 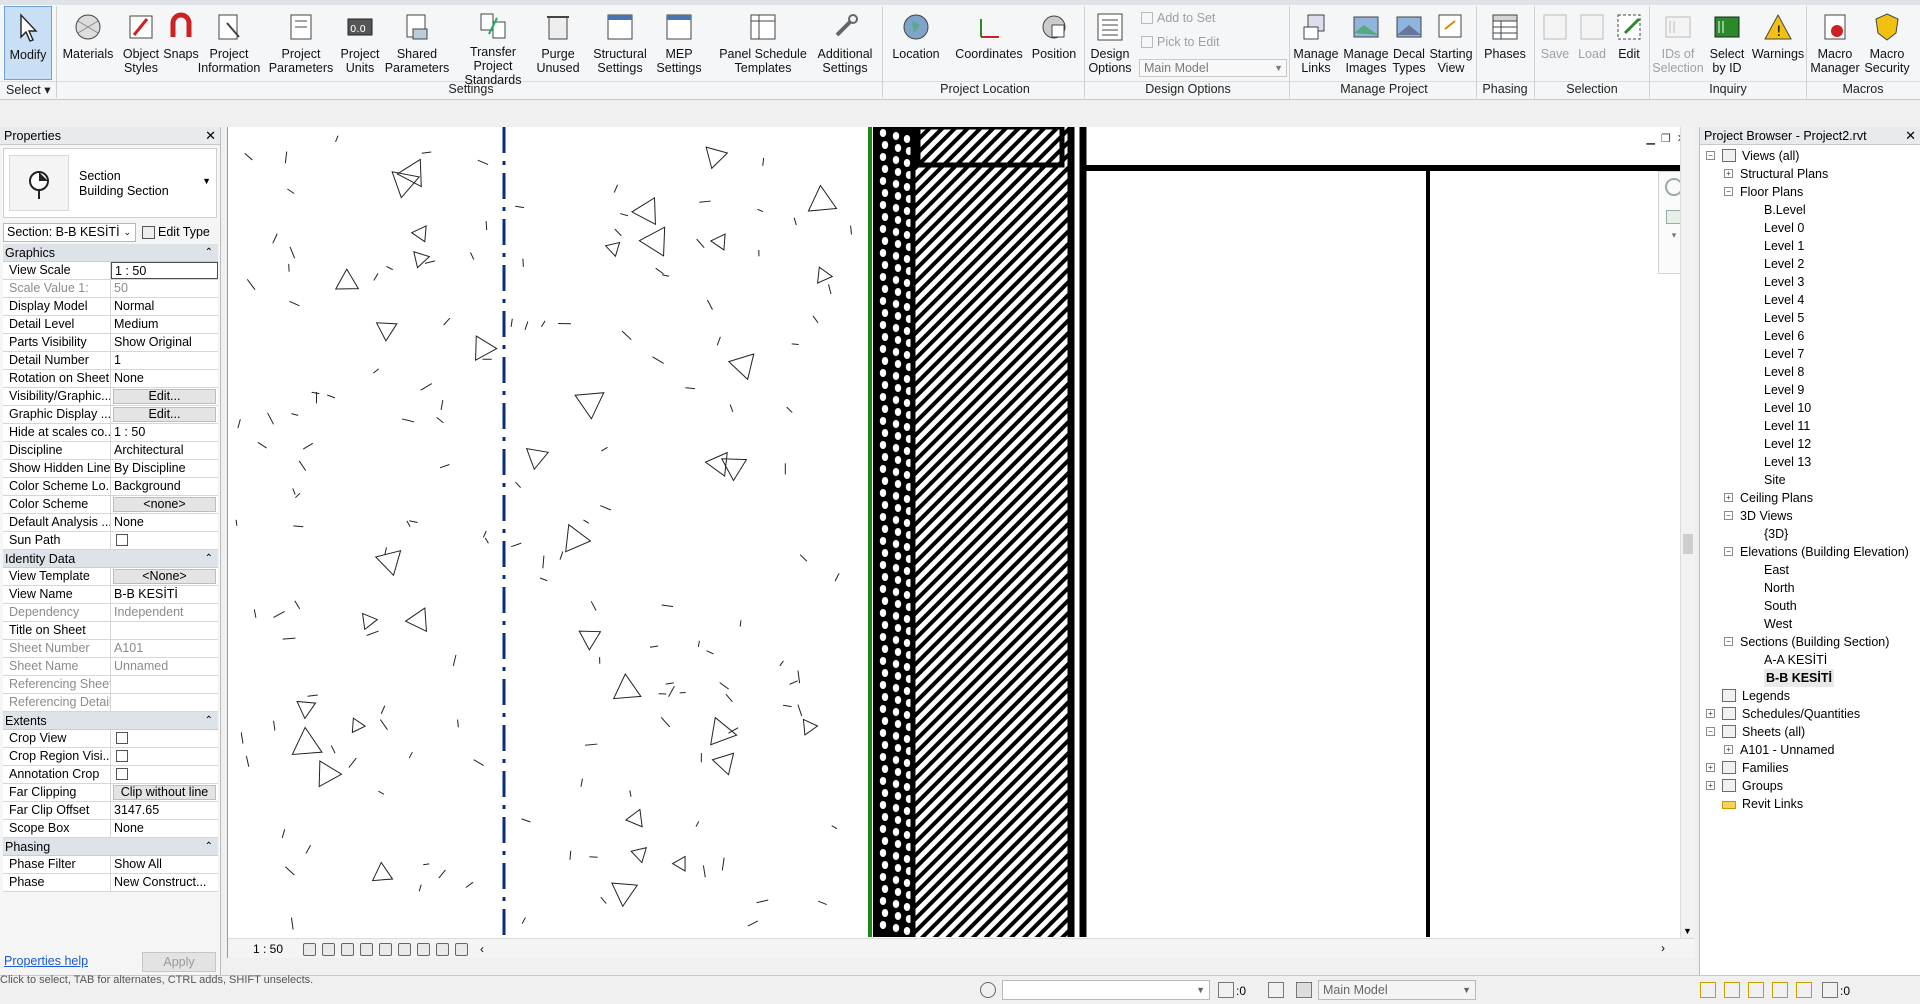 I want to click on position-button: Position, so click(x=1054, y=43).